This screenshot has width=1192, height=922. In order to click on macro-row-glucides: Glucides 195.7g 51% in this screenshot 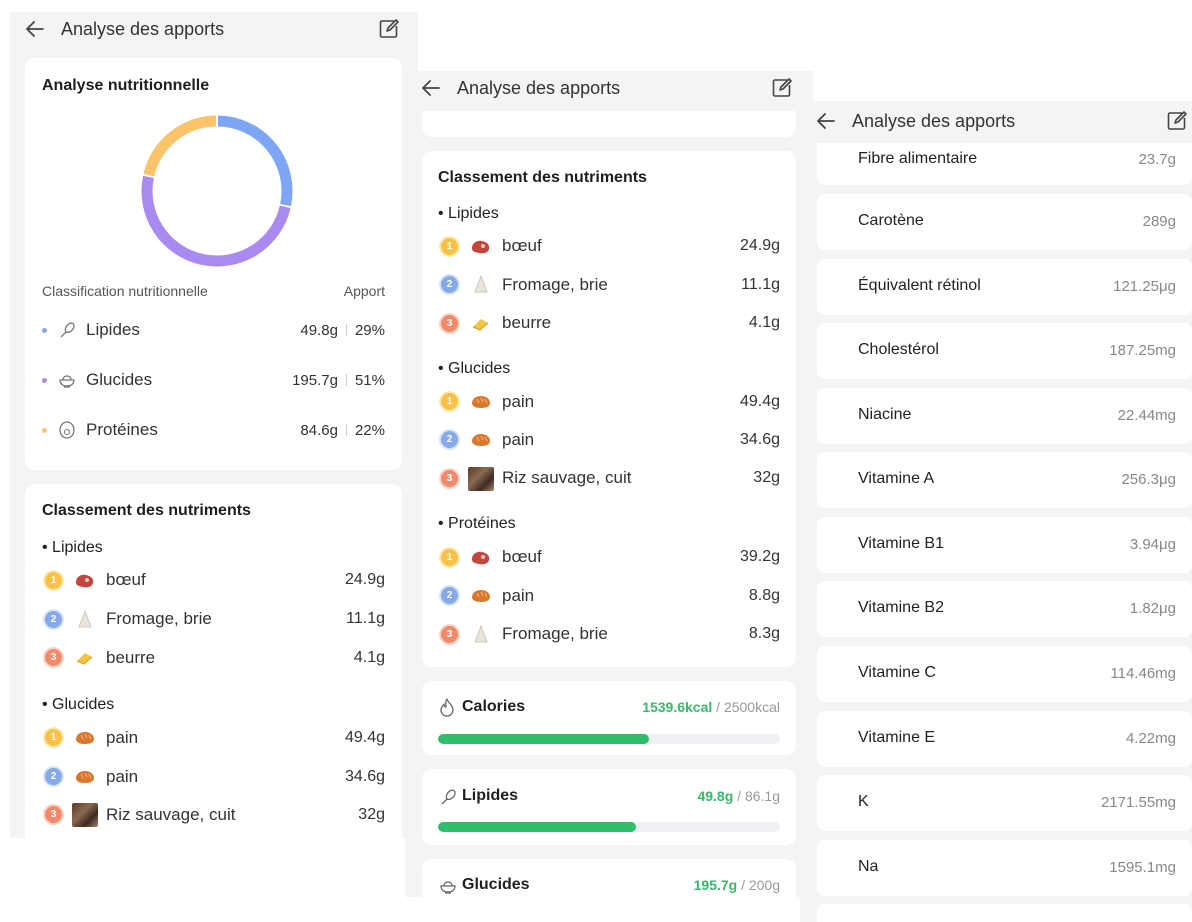, I will do `click(213, 380)`.